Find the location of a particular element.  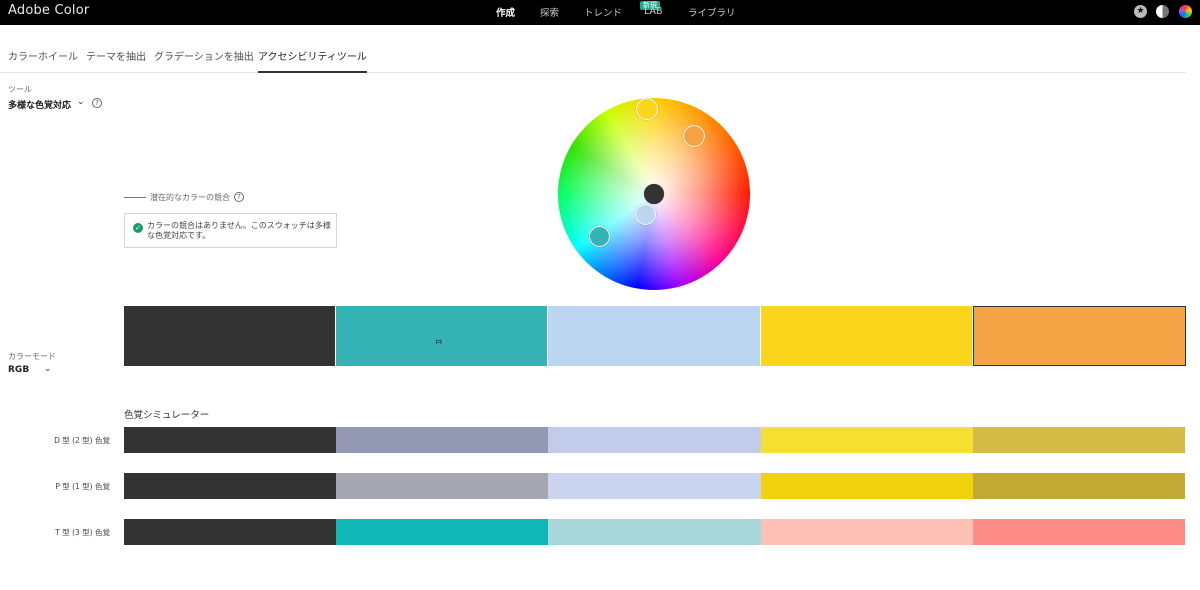

handle-orange is located at coordinates (694, 136).